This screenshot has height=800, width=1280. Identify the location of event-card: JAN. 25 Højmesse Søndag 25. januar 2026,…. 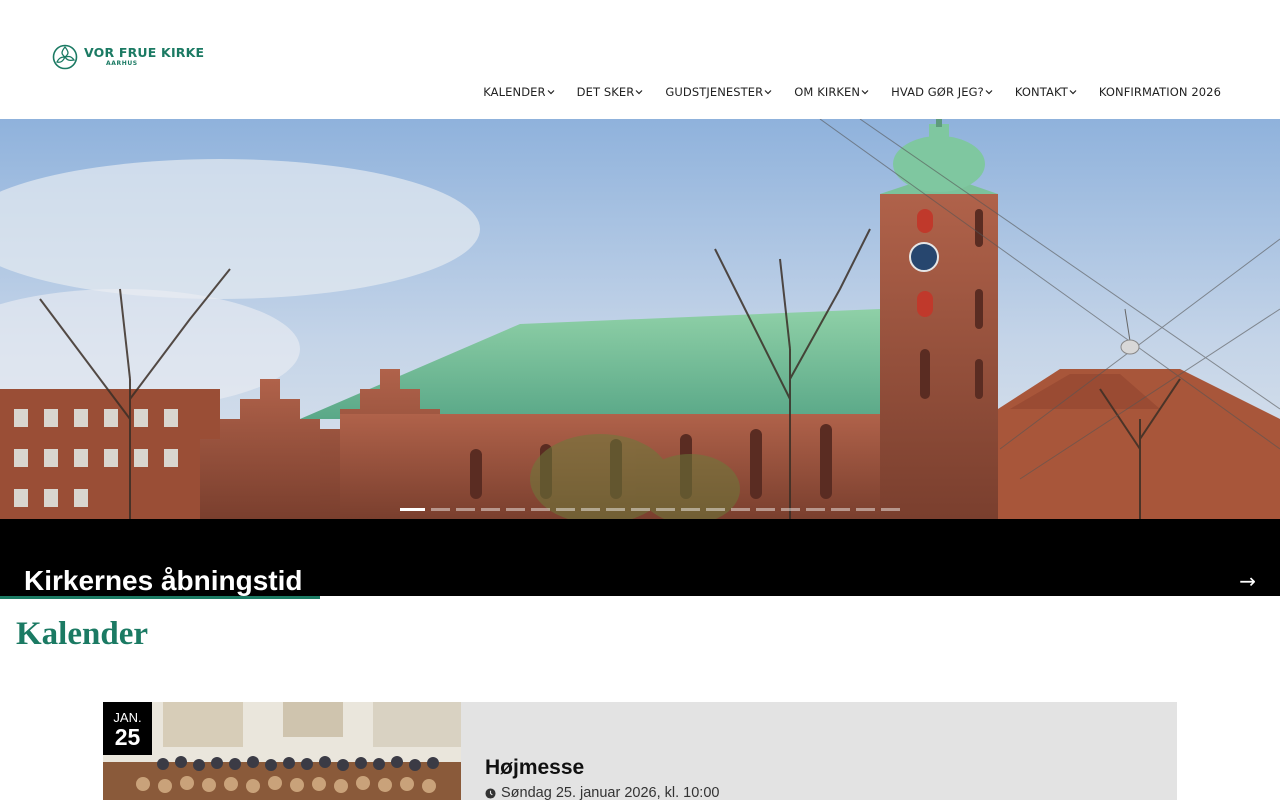
(640, 751).